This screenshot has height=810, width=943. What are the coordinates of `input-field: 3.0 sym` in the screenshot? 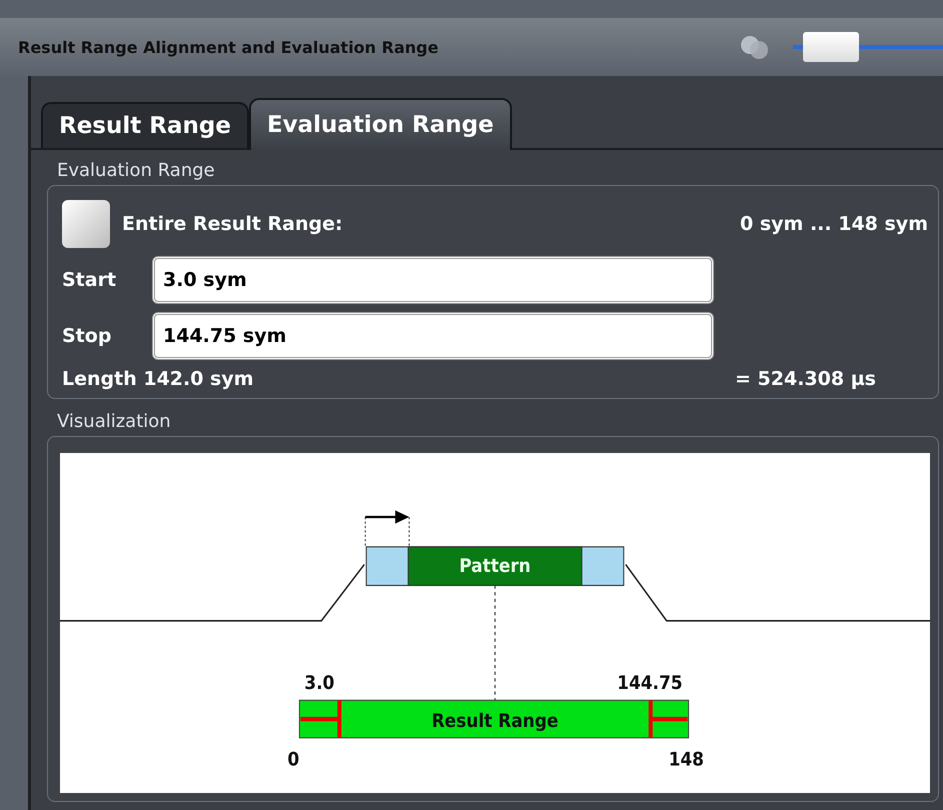 It's located at (433, 280).